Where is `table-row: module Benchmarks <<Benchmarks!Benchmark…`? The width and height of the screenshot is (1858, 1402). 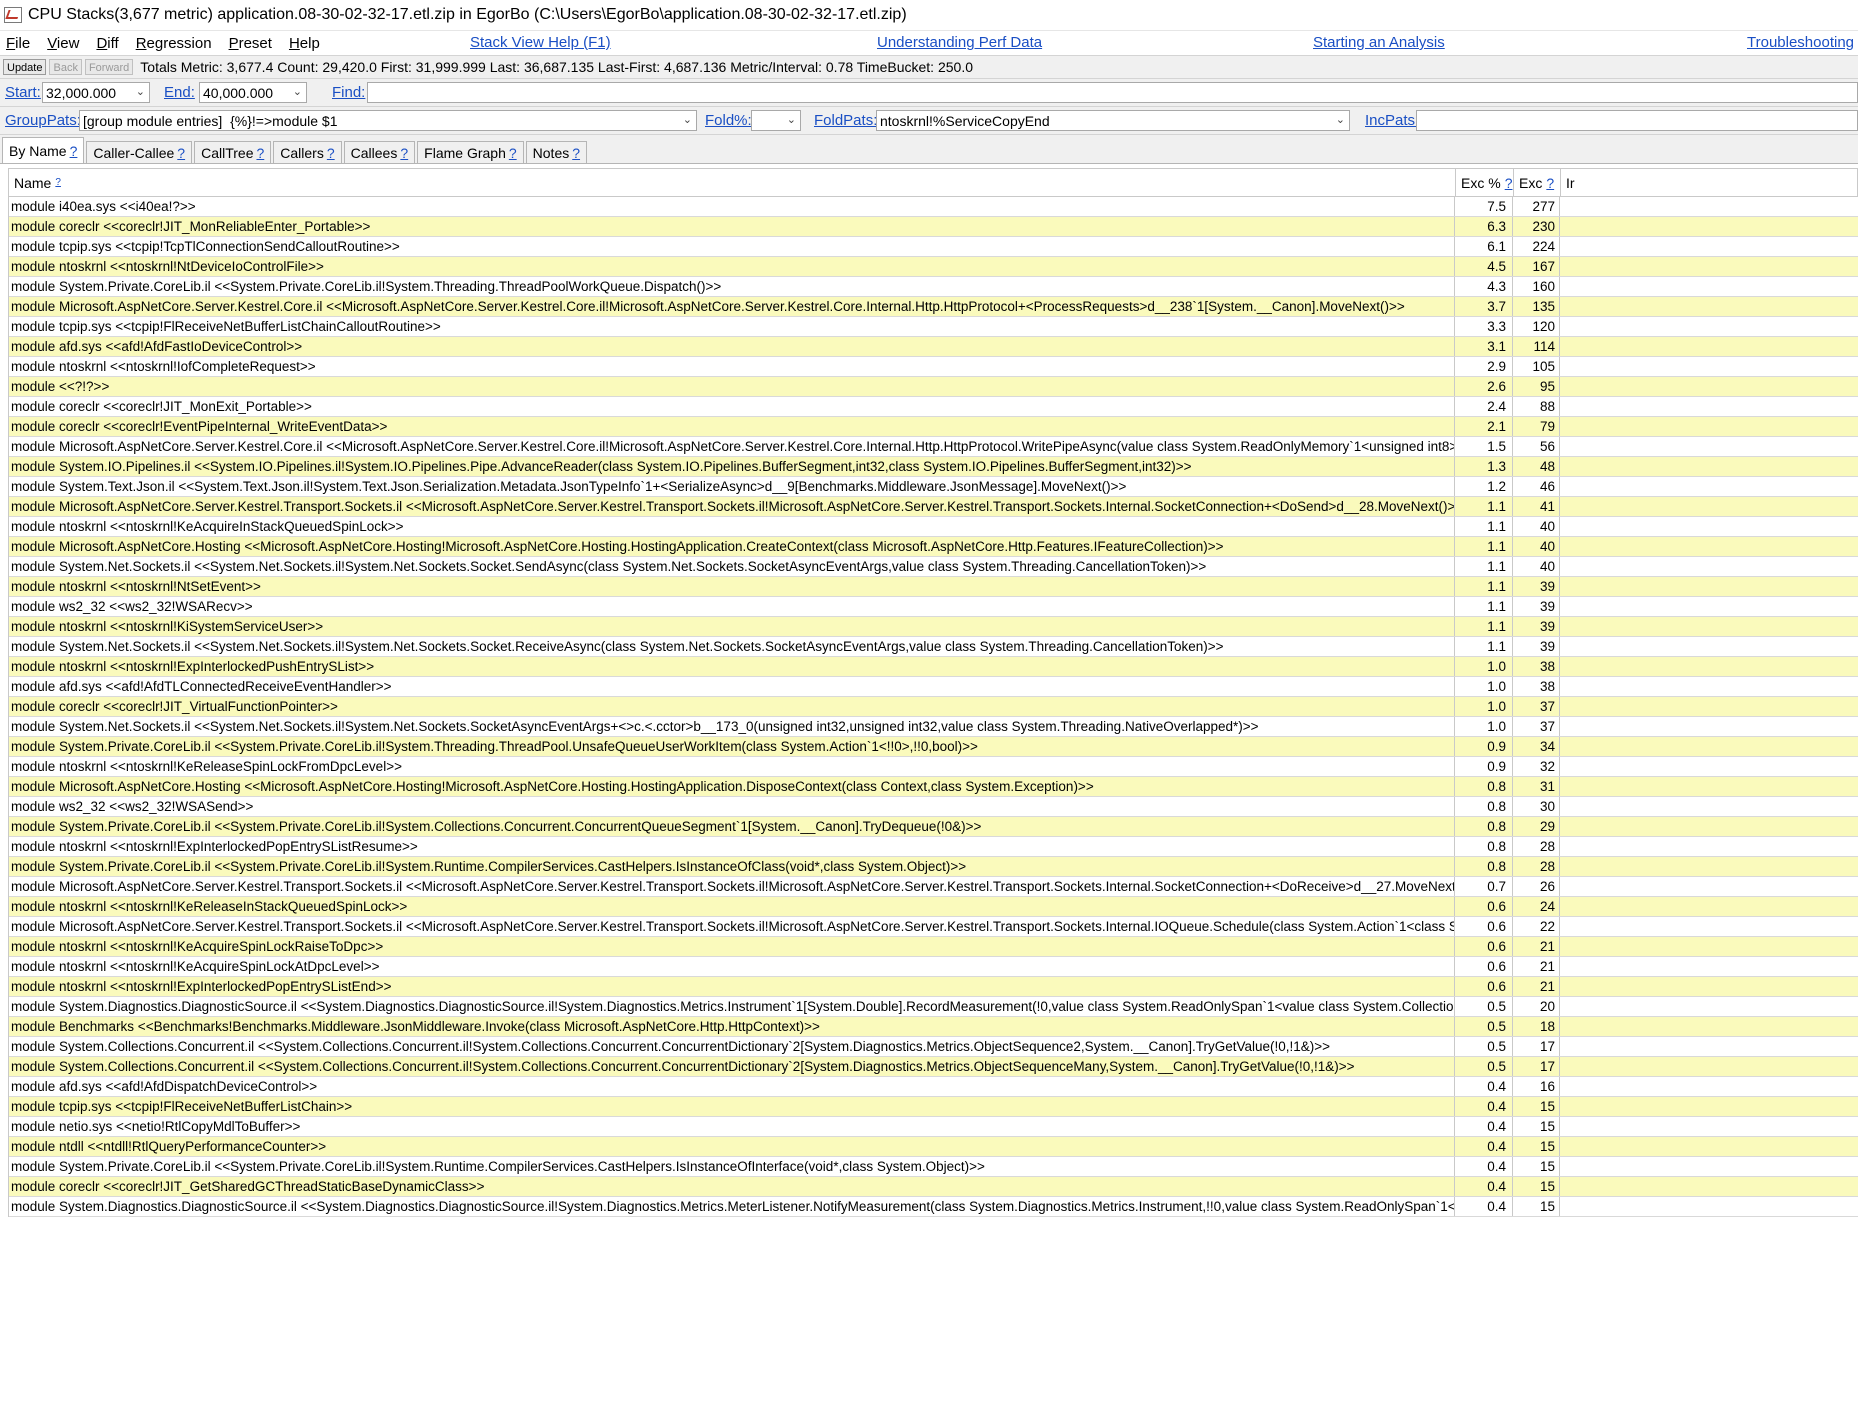
table-row: module Benchmarks <<Benchmarks!Benchmark… is located at coordinates (933, 1027).